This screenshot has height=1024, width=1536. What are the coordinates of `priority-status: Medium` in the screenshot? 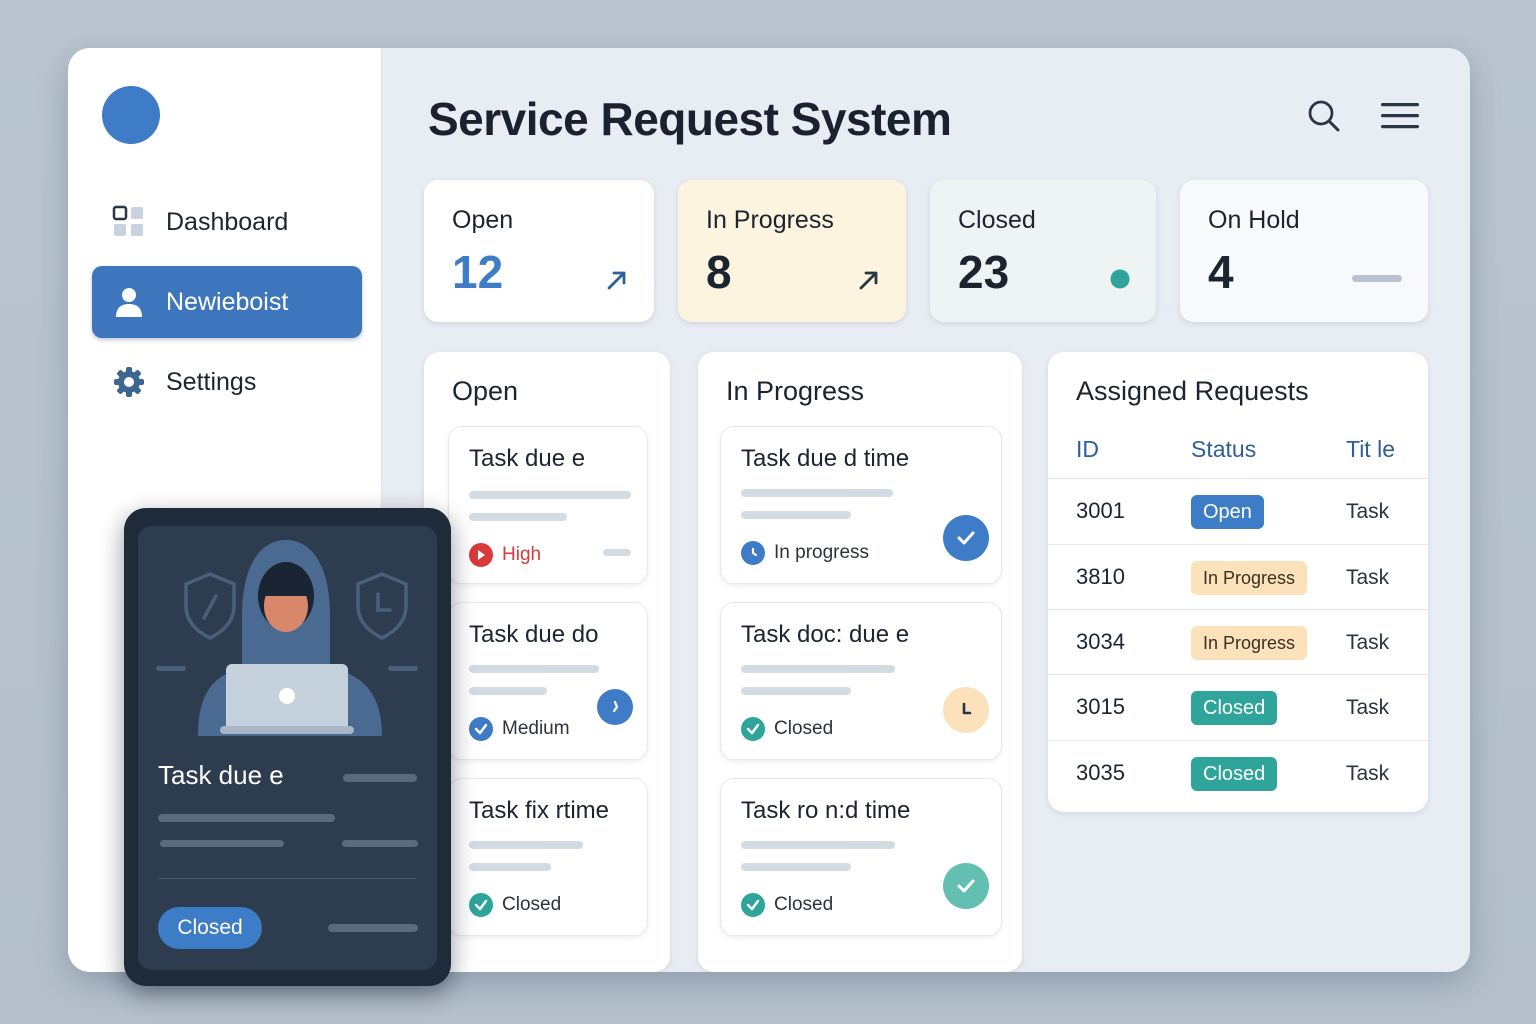 It's located at (519, 729).